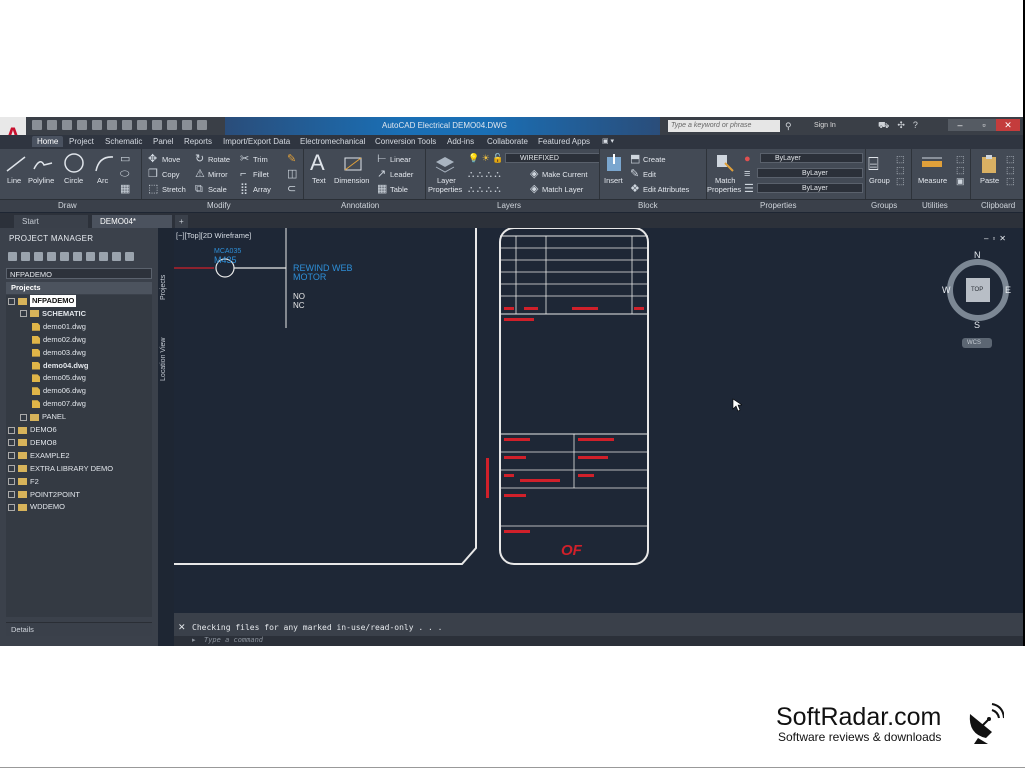 The image size is (1025, 769). What do you see at coordinates (401, 174) in the screenshot?
I see `leader-button: Leader` at bounding box center [401, 174].